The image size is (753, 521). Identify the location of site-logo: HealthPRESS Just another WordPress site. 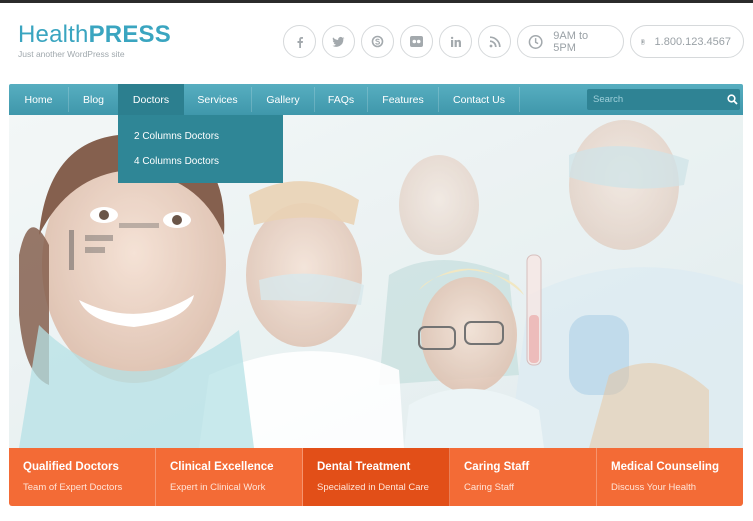
(94, 41).